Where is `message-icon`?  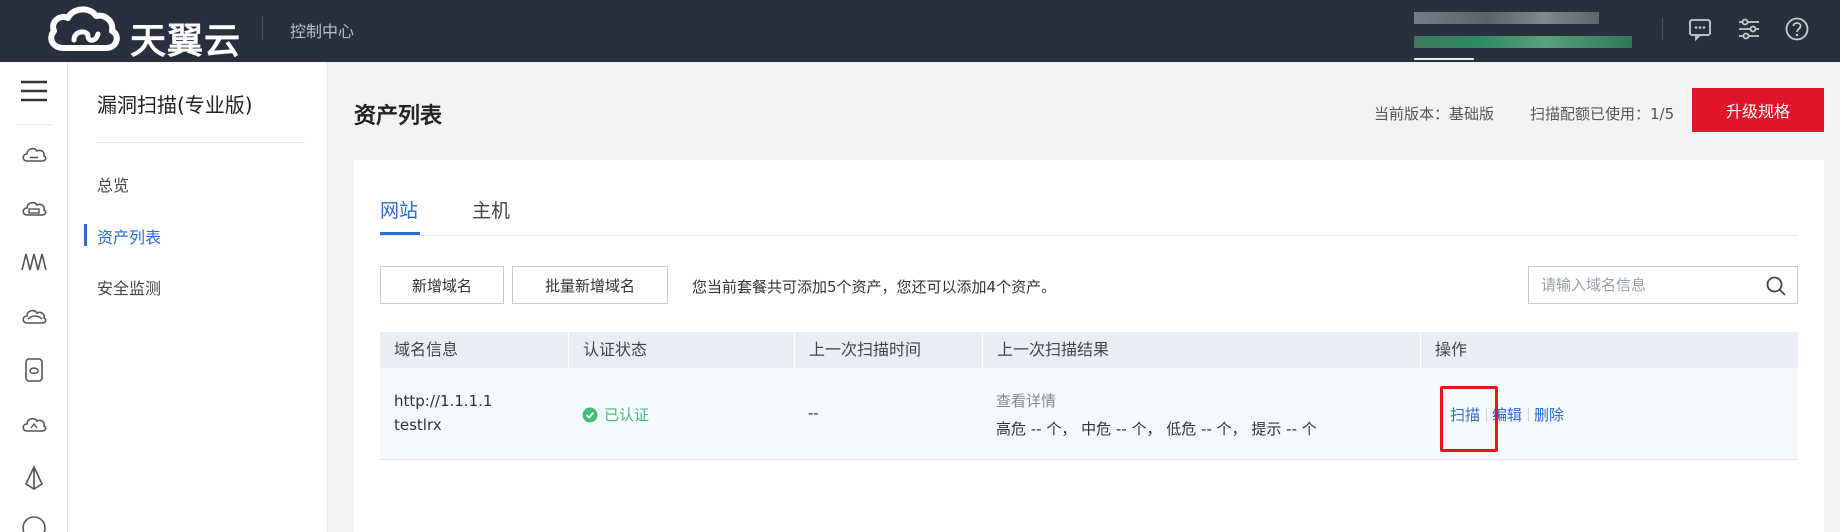 message-icon is located at coordinates (1700, 29).